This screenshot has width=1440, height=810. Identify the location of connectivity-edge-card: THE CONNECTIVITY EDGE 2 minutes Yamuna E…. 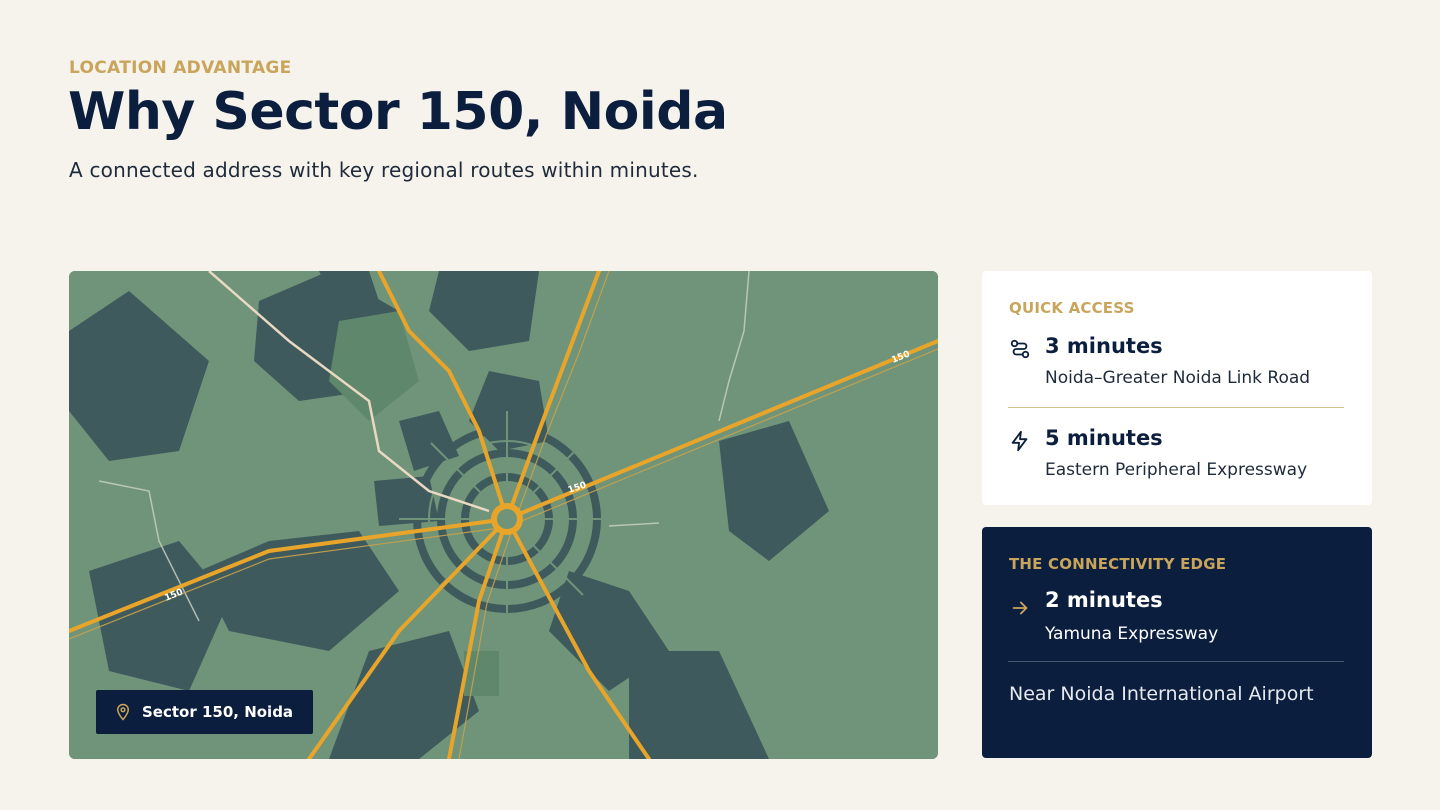
(1177, 642).